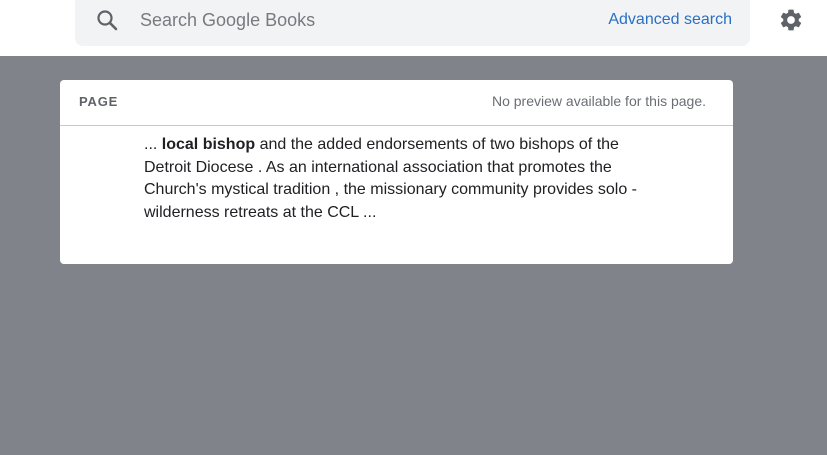 The image size is (827, 455). I want to click on section-label: PAGE, so click(99, 101).